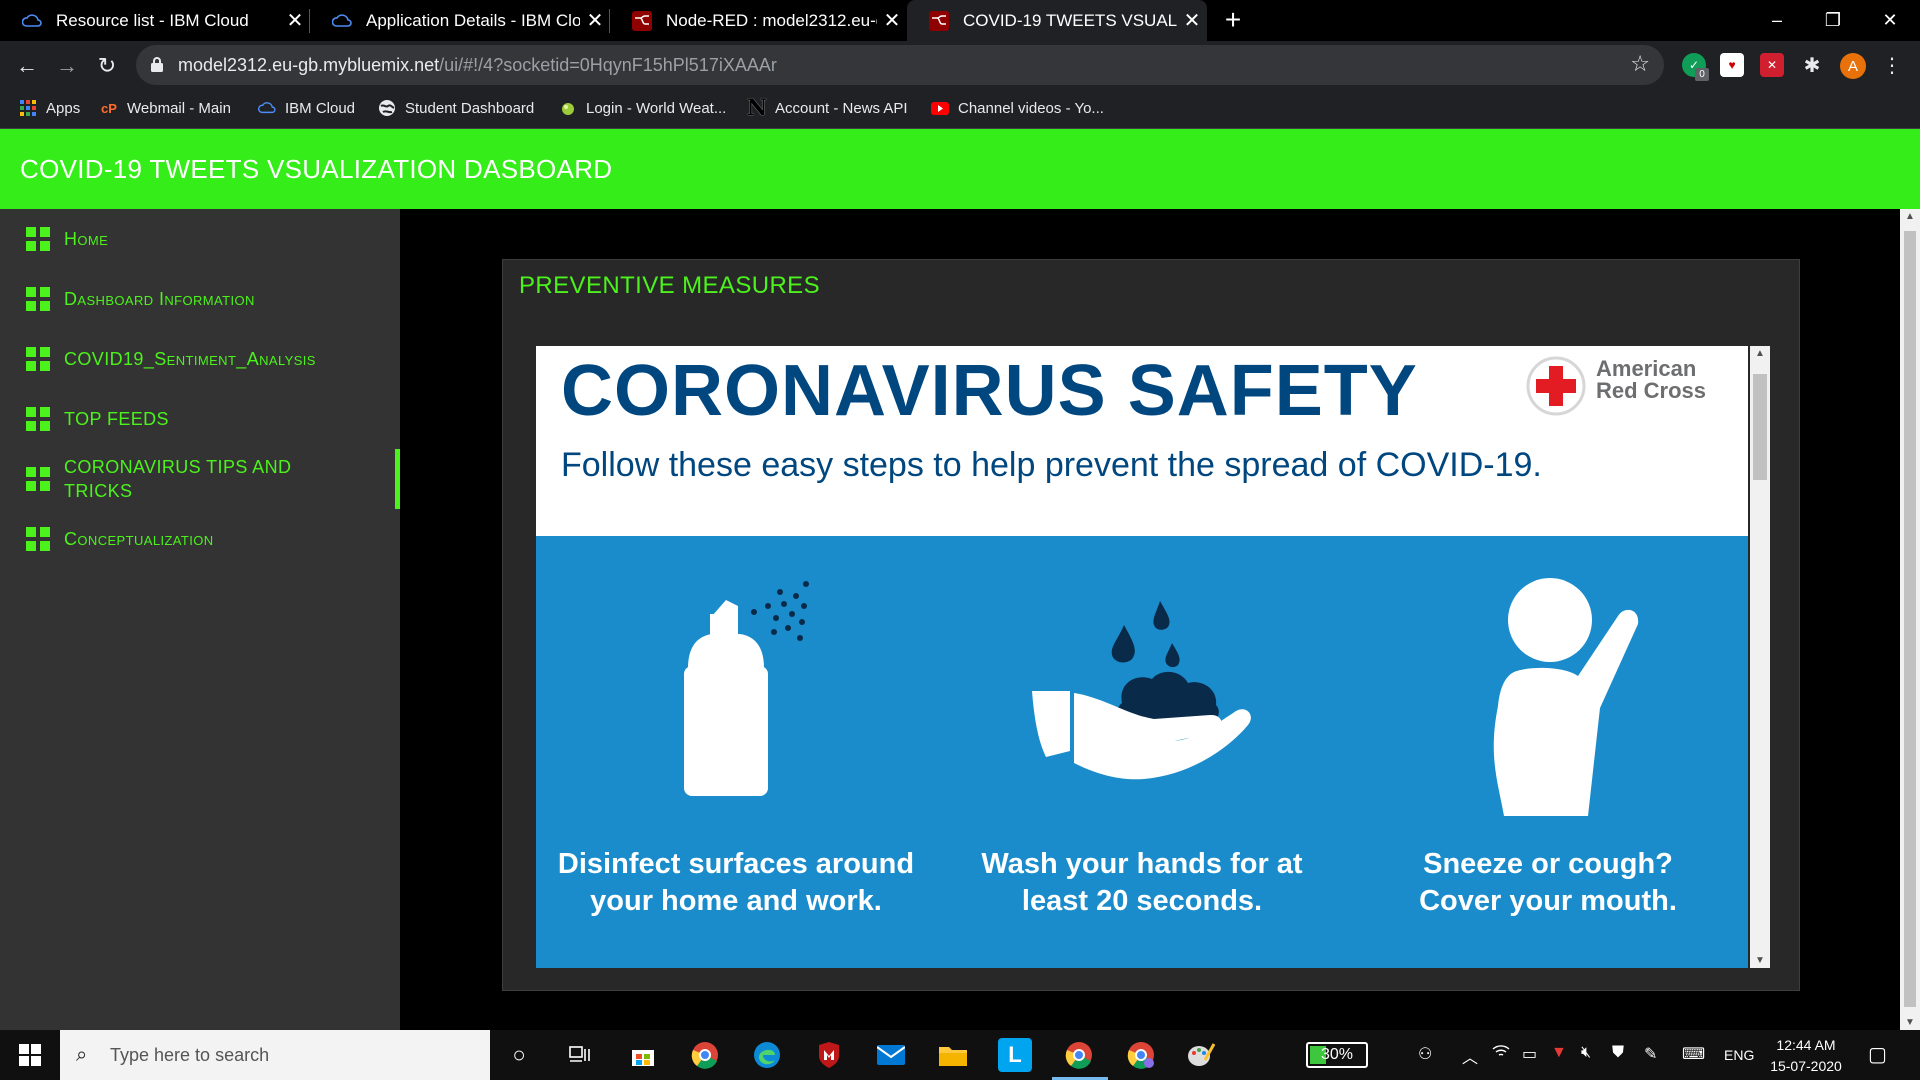  What do you see at coordinates (1559, 1053) in the screenshot?
I see `mcafee-tray-icon: ▼` at bounding box center [1559, 1053].